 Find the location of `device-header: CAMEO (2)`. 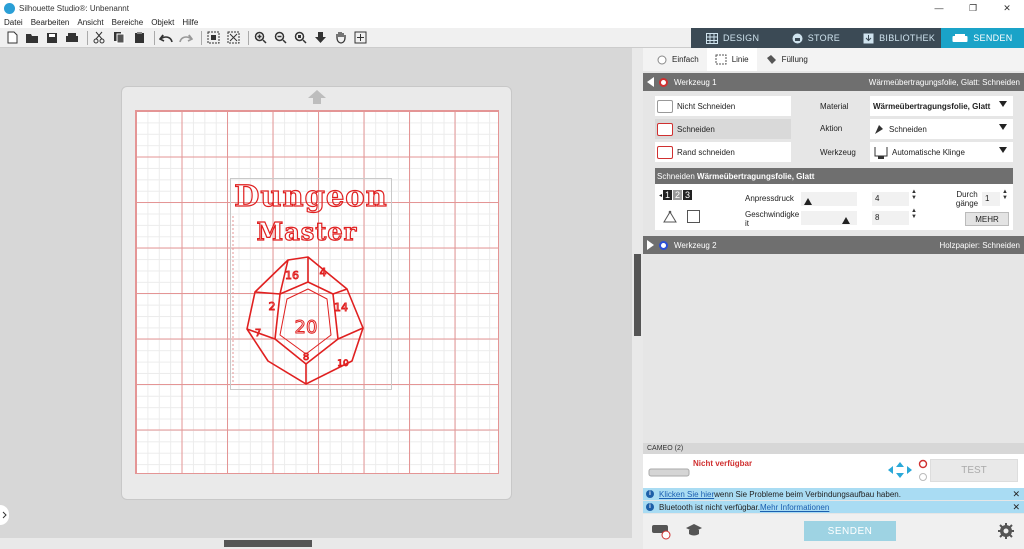

device-header: CAMEO (2) is located at coordinates (833, 448).